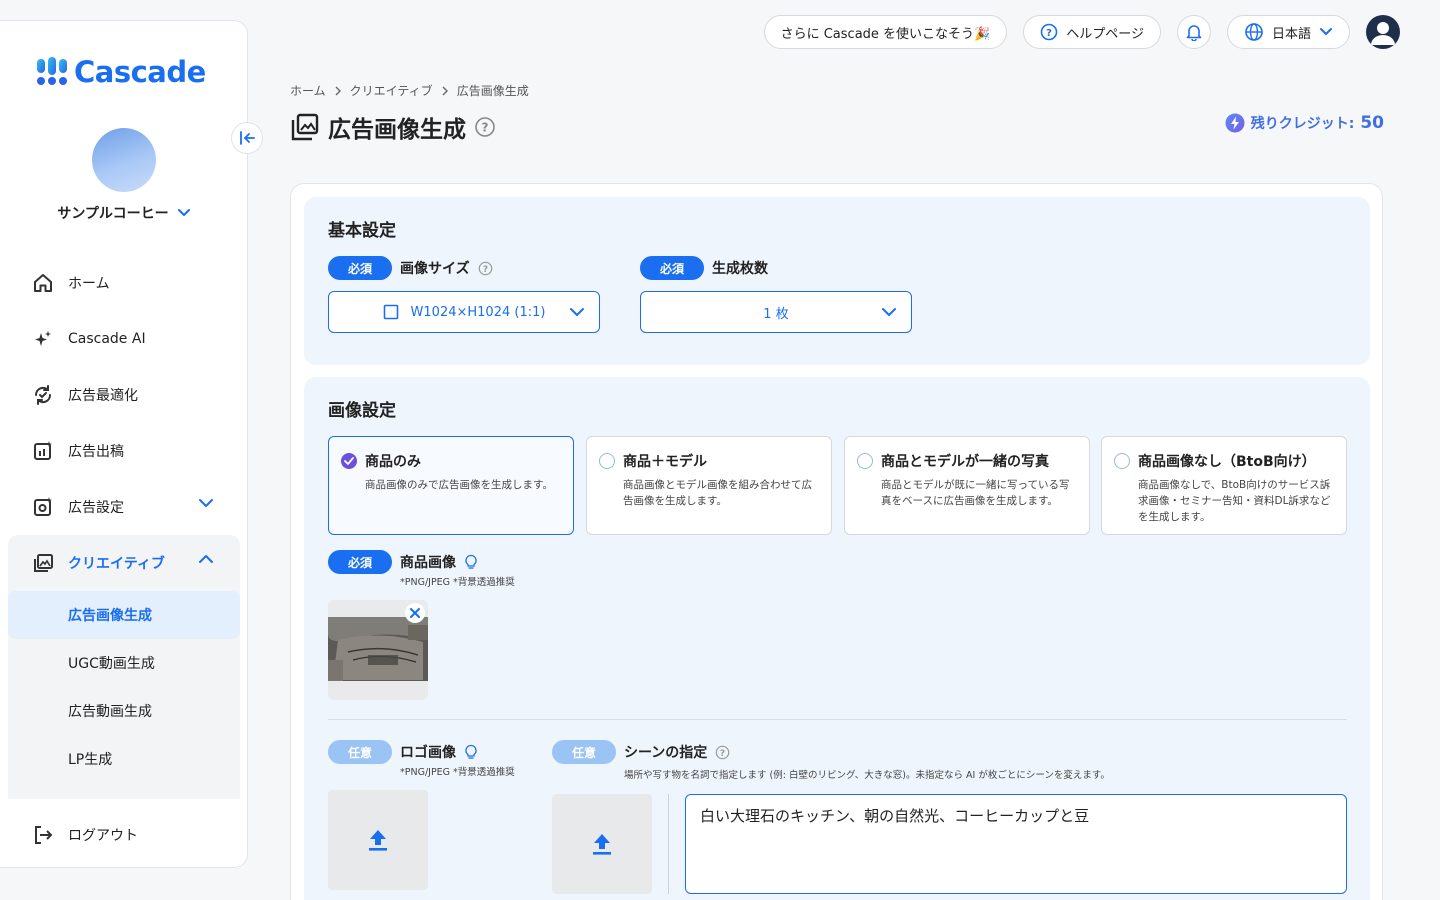  I want to click on option-product-only: 商品のみ 商品画像のみで広告画像を生成します。, so click(451, 485).